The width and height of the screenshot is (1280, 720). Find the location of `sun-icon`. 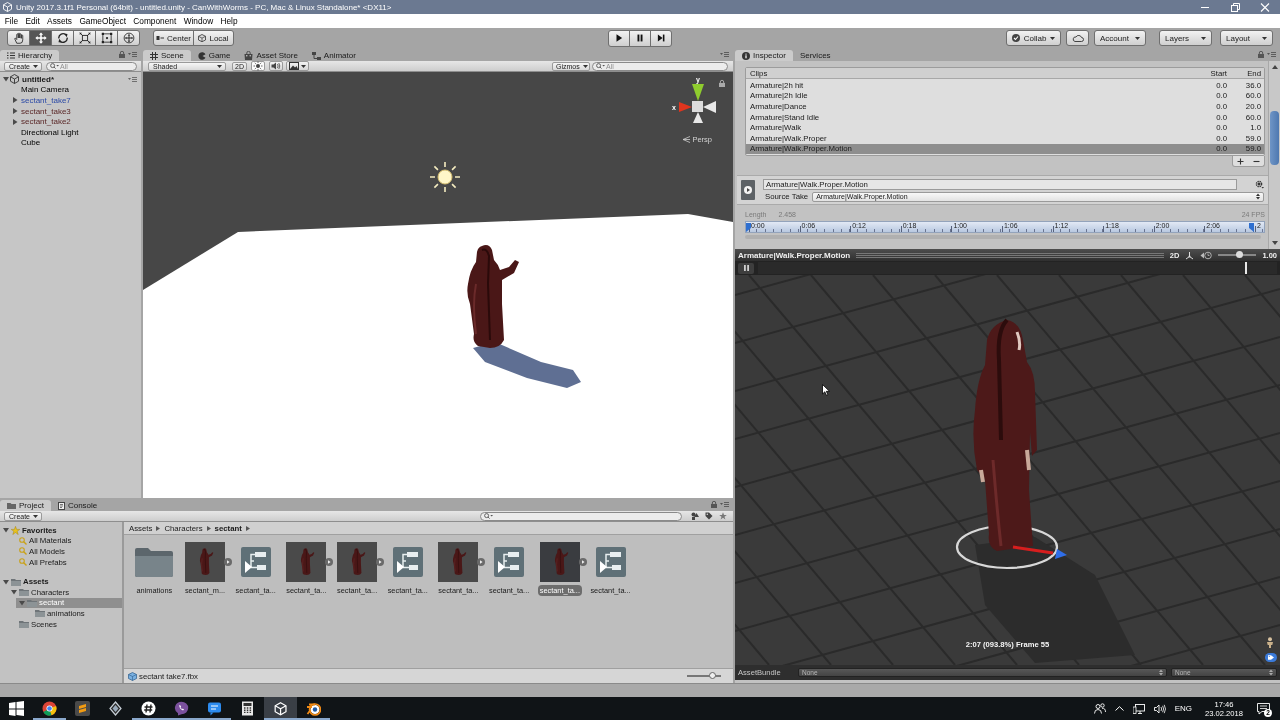

sun-icon is located at coordinates (445, 177).